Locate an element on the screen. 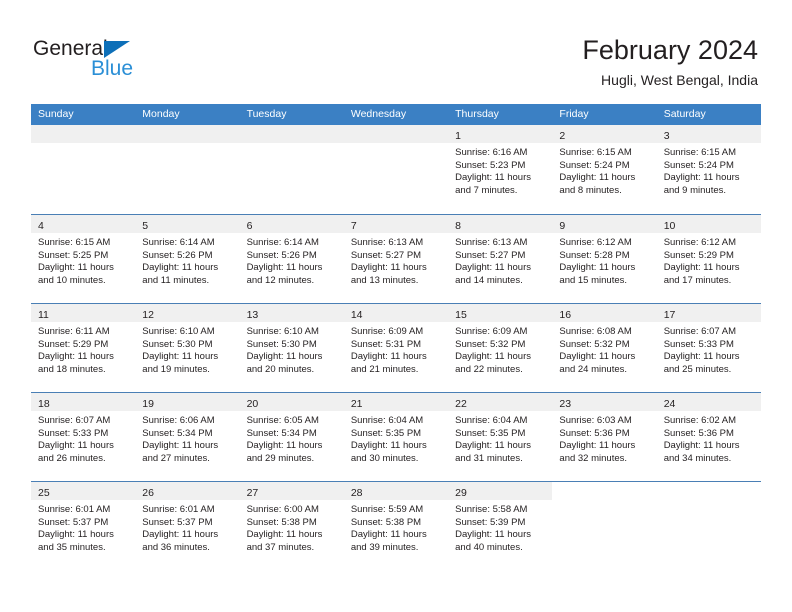 The width and height of the screenshot is (792, 612). daylight-text-line2: and 19 minutes. is located at coordinates (176, 369).